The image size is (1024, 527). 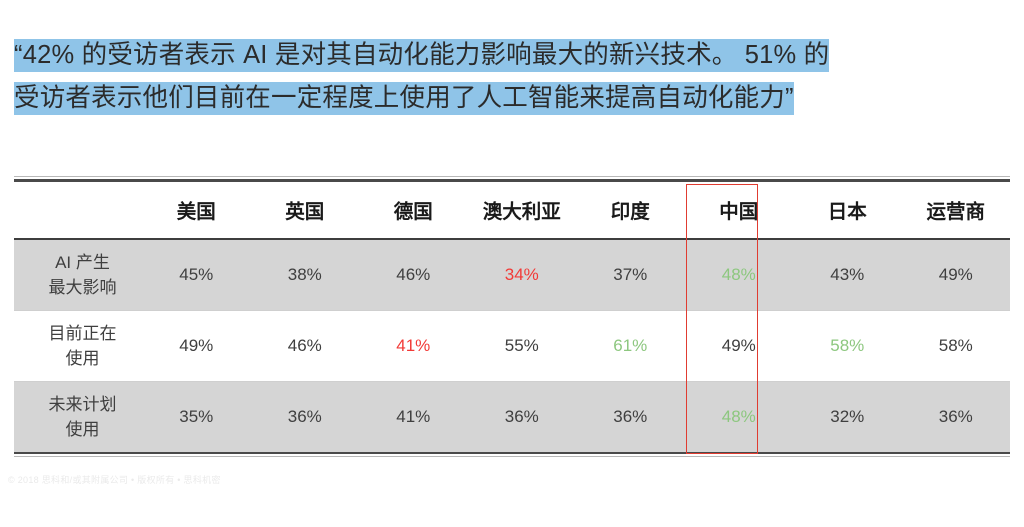 I want to click on column-header-china: 中国, so click(x=738, y=210).